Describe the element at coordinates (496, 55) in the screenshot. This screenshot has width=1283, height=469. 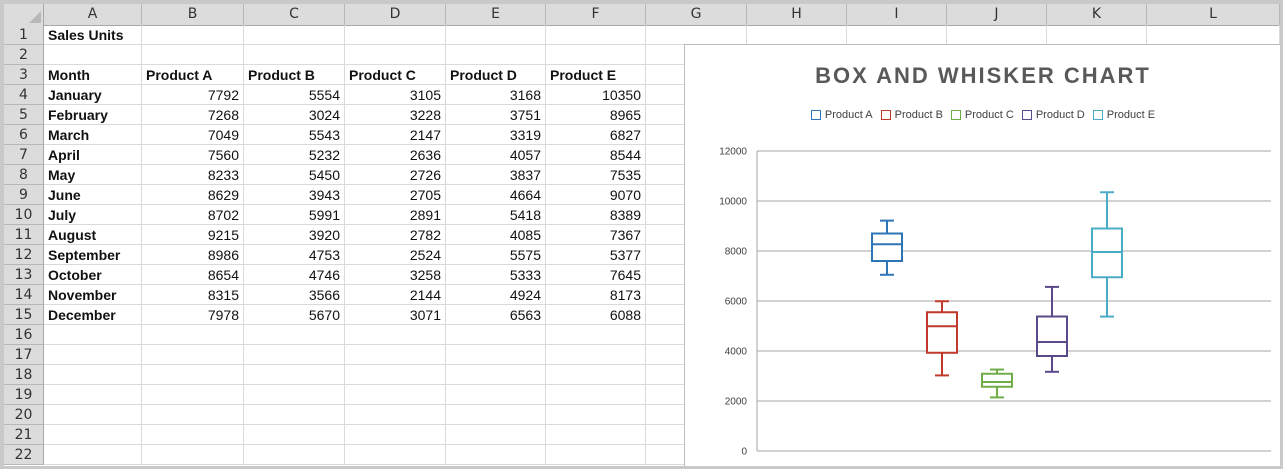
I see `cell-e2` at that location.